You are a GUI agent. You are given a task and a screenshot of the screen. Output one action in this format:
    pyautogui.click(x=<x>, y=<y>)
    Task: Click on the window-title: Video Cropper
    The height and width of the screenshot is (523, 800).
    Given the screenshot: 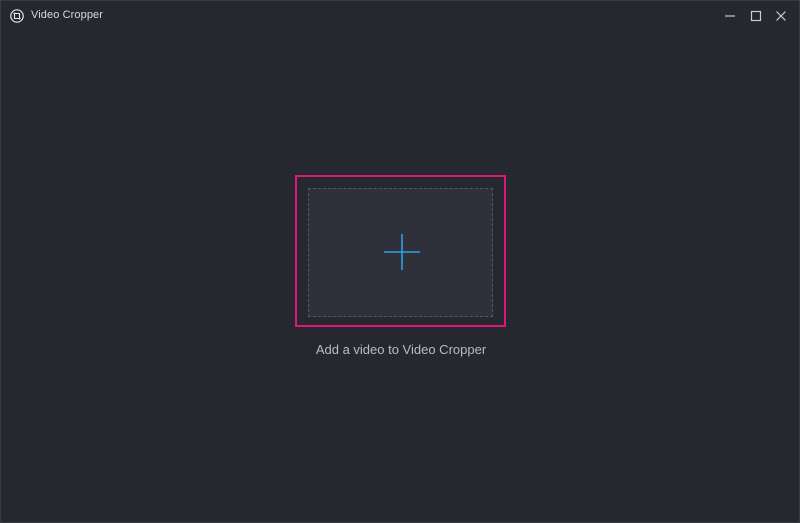 What is the action you would take?
    pyautogui.click(x=67, y=15)
    